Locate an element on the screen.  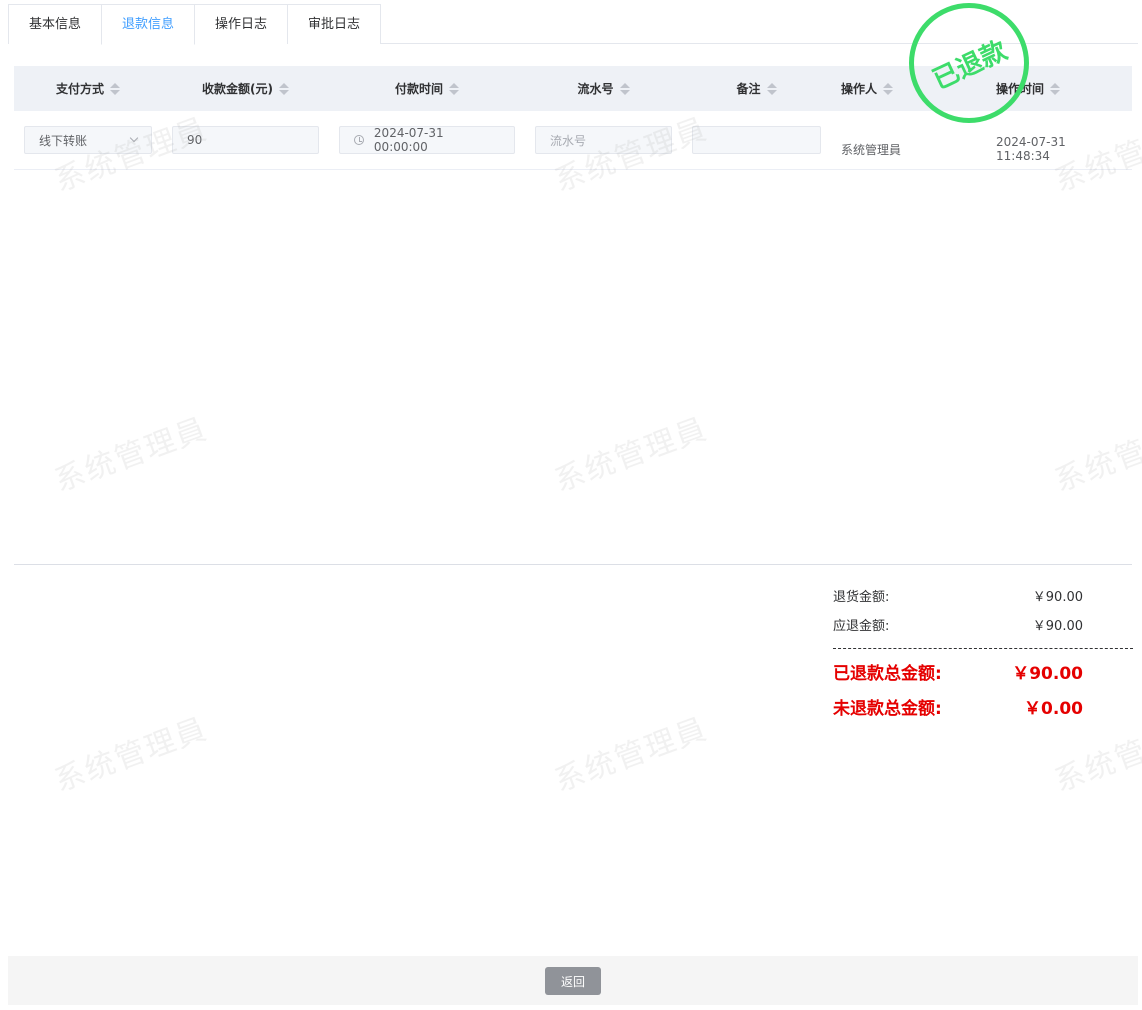
tab-refund-info: 退款信息 is located at coordinates (148, 24).